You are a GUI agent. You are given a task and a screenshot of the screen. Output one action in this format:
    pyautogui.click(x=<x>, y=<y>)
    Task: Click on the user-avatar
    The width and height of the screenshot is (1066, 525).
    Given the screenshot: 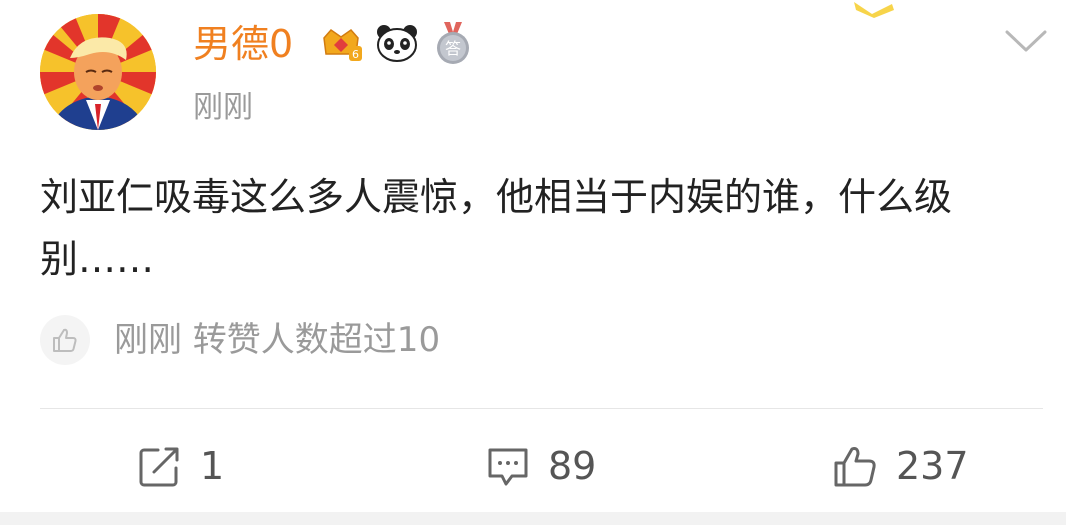 What is the action you would take?
    pyautogui.click(x=98, y=72)
    